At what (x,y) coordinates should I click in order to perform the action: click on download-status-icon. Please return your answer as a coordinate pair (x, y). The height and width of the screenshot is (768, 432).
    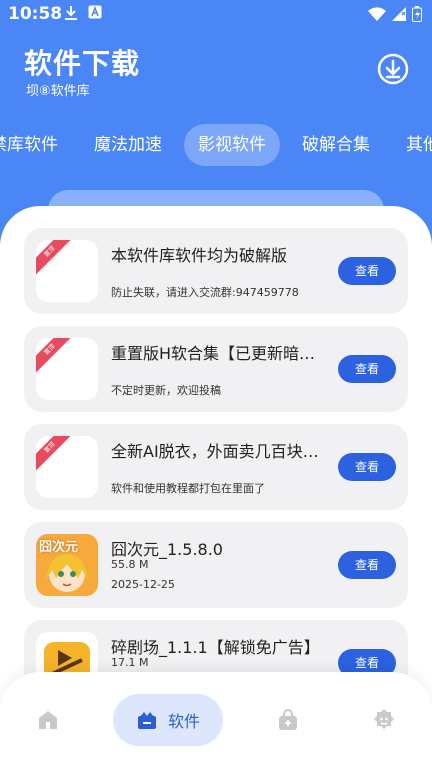
    Looking at the image, I should click on (71, 13).